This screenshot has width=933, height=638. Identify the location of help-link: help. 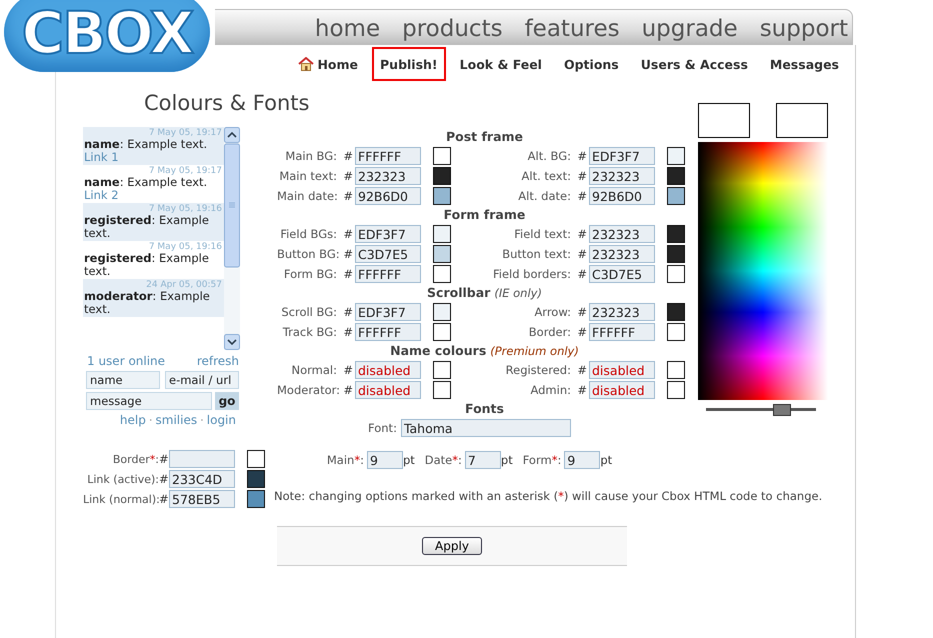
(133, 420).